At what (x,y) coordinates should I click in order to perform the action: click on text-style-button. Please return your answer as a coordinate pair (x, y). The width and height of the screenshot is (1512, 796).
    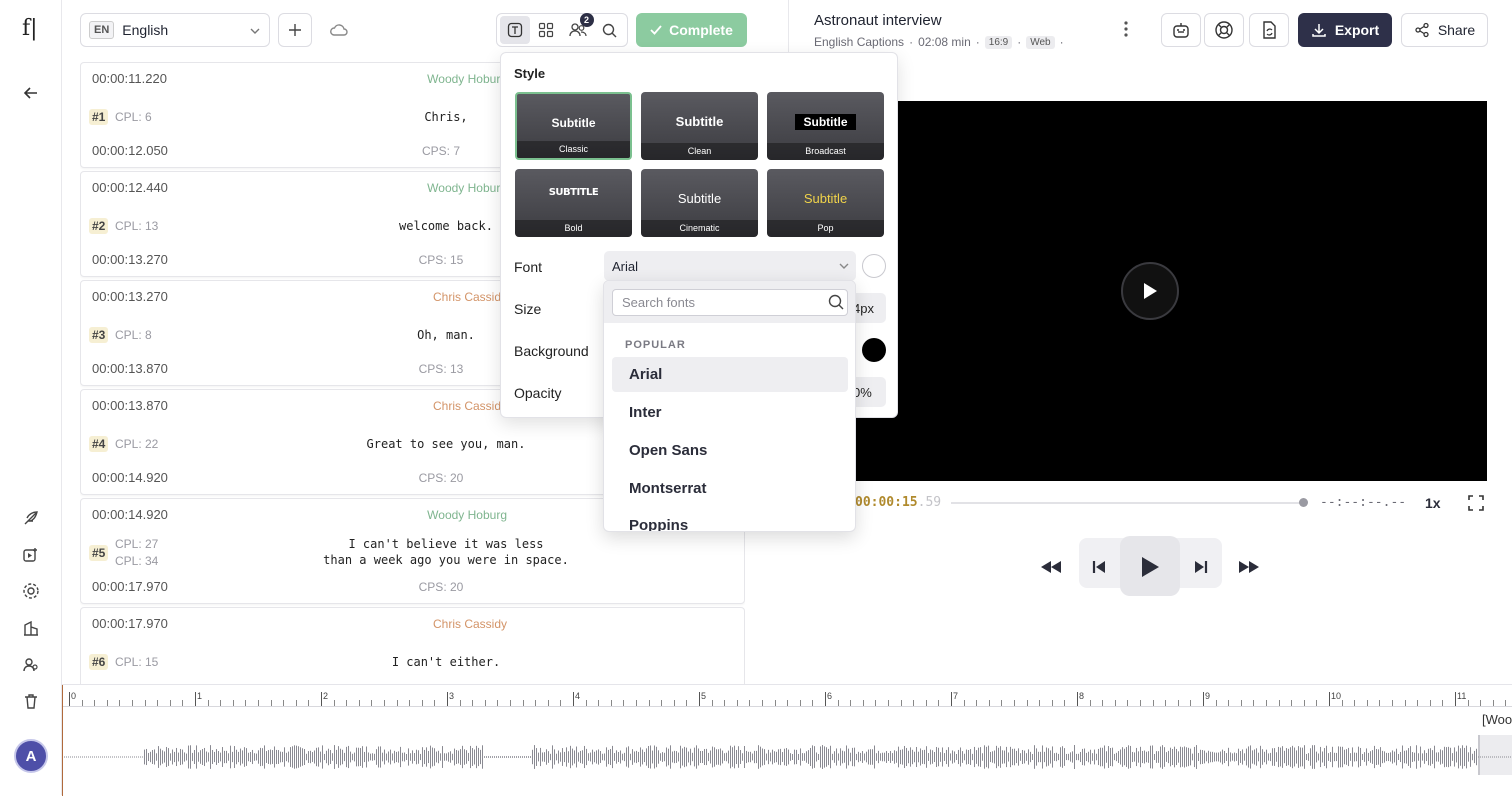
    Looking at the image, I should click on (515, 30).